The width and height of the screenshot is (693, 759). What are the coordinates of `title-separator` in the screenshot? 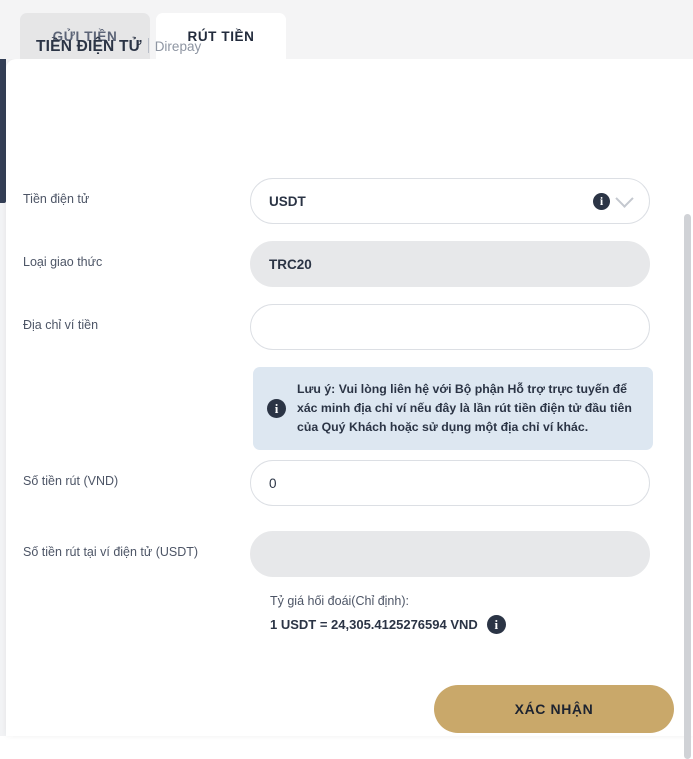 It's located at (148, 45).